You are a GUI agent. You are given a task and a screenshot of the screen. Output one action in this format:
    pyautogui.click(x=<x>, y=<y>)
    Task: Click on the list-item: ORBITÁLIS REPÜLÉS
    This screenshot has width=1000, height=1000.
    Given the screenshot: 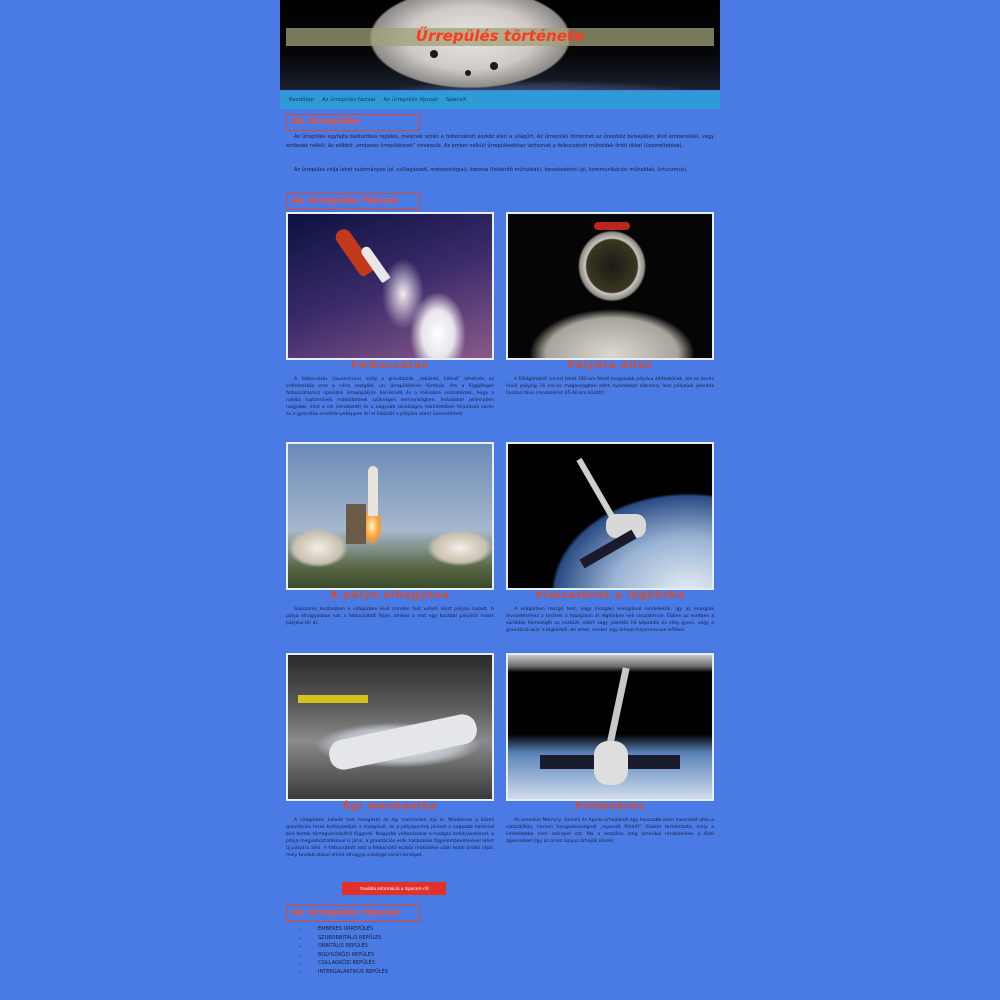 What is the action you would take?
    pyautogui.click(x=348, y=946)
    